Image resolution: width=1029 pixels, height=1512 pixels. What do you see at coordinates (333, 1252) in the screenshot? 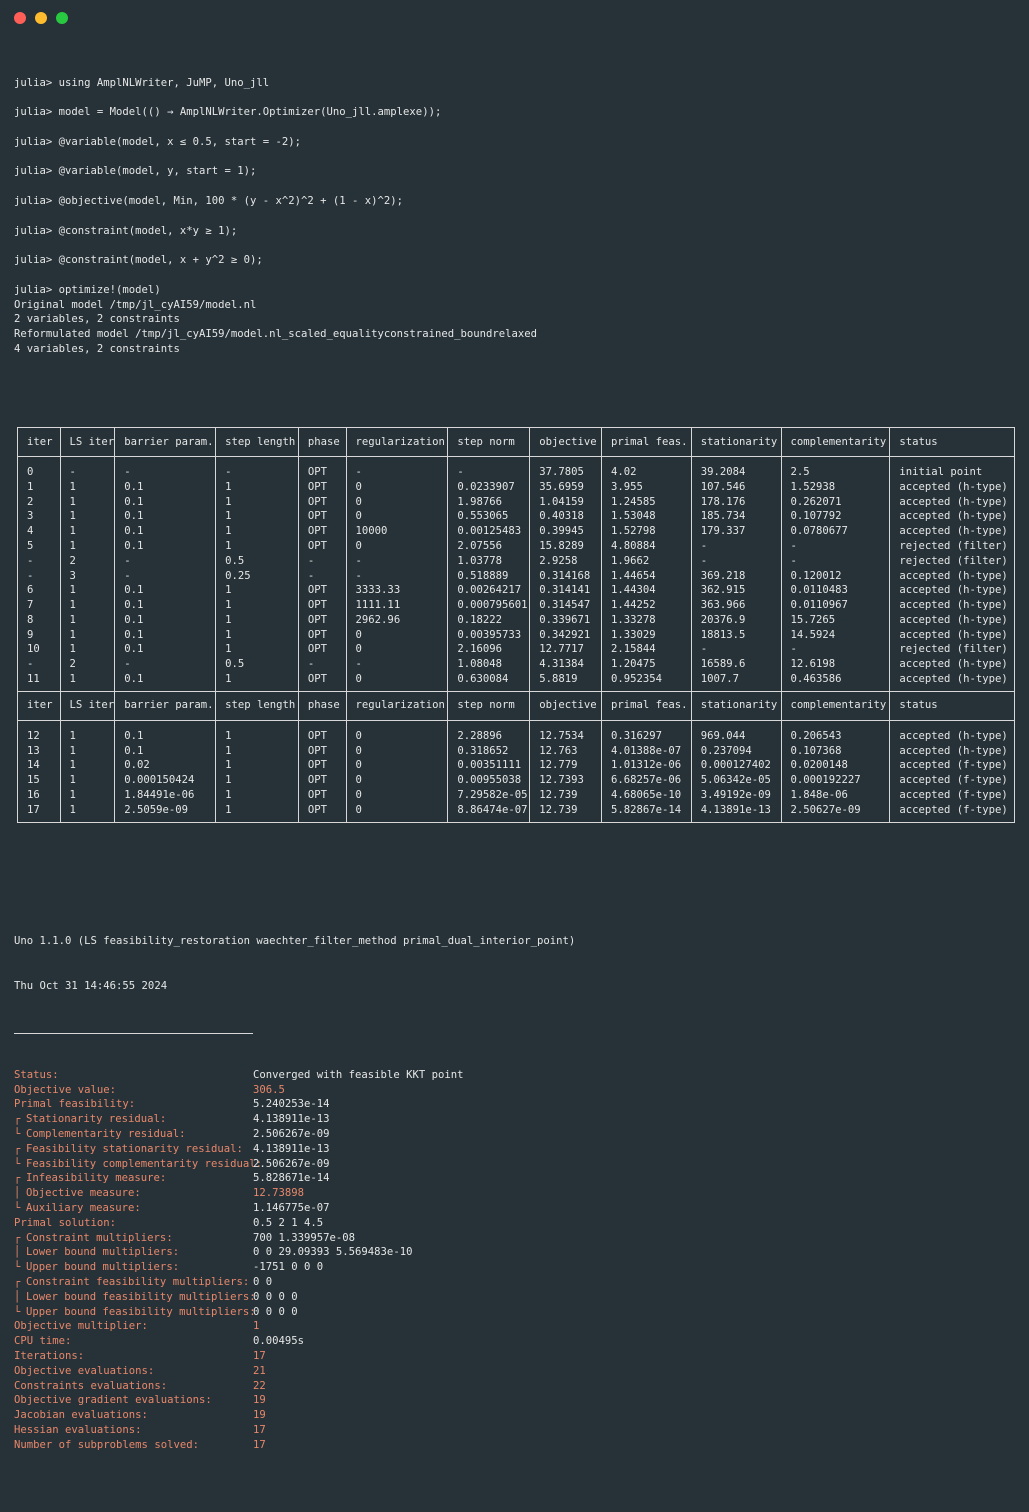
I see `result-value: 0 0 29.09393 5.569483e-10` at bounding box center [333, 1252].